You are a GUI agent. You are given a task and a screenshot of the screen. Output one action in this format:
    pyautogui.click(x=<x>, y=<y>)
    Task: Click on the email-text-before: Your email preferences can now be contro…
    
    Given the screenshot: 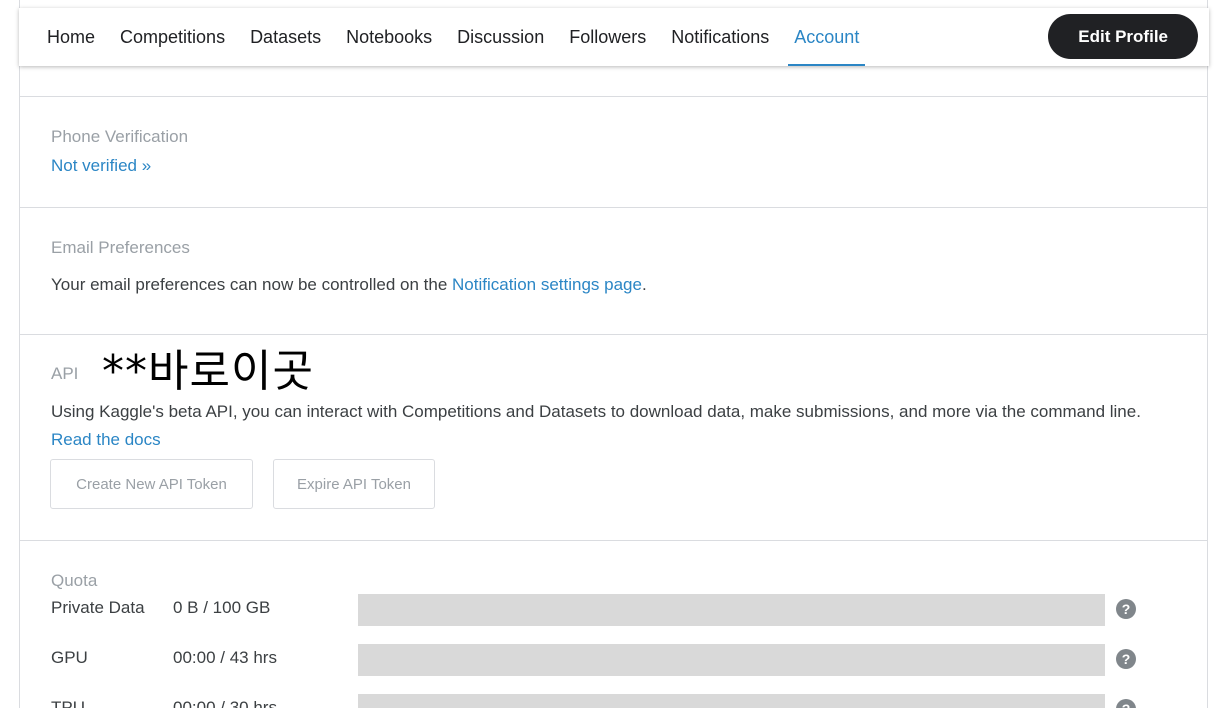 What is the action you would take?
    pyautogui.click(x=252, y=284)
    